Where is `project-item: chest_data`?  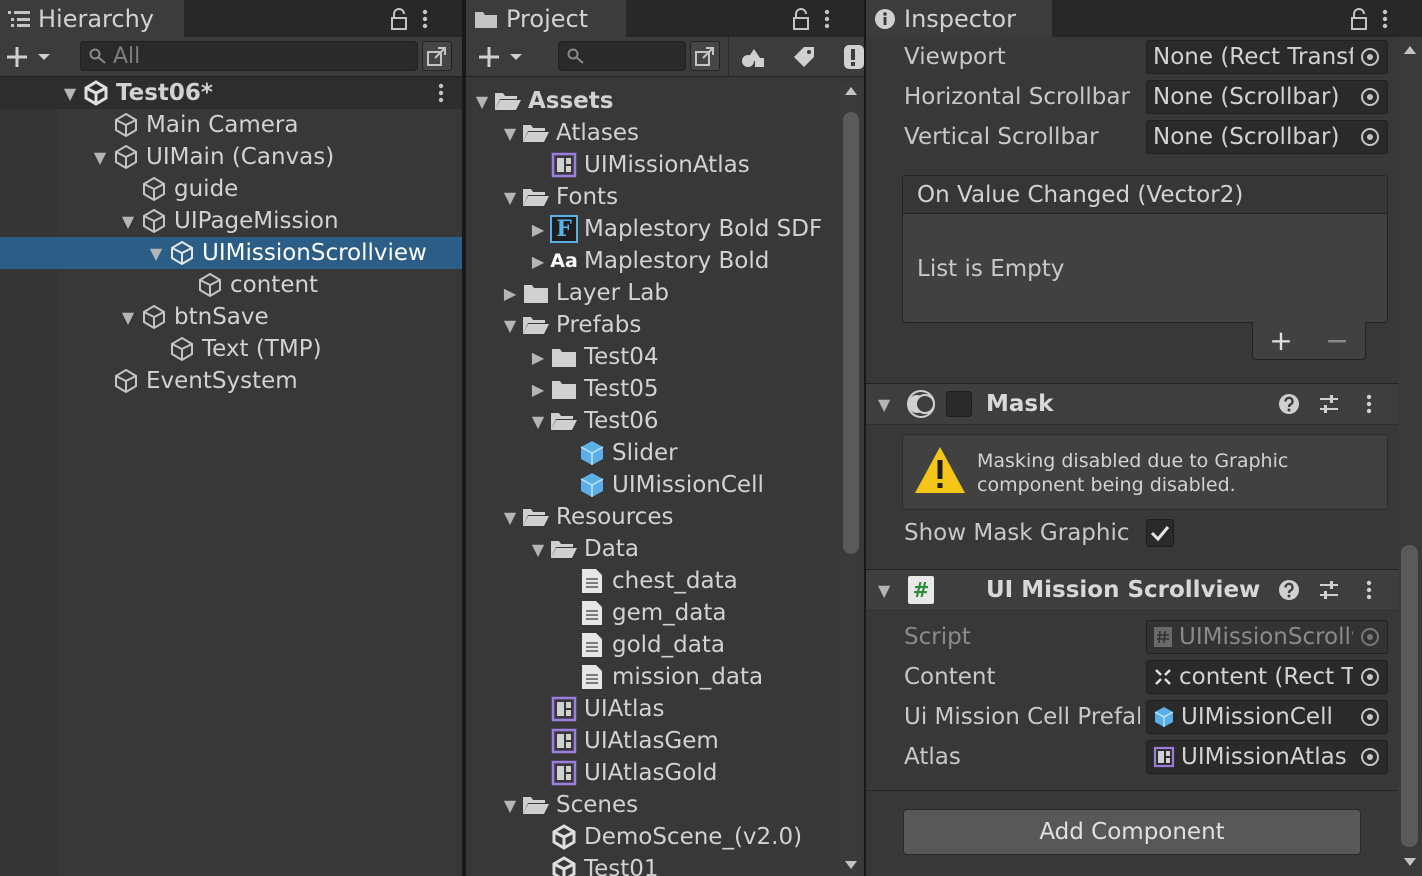
project-item: chest_data is located at coordinates (646, 581).